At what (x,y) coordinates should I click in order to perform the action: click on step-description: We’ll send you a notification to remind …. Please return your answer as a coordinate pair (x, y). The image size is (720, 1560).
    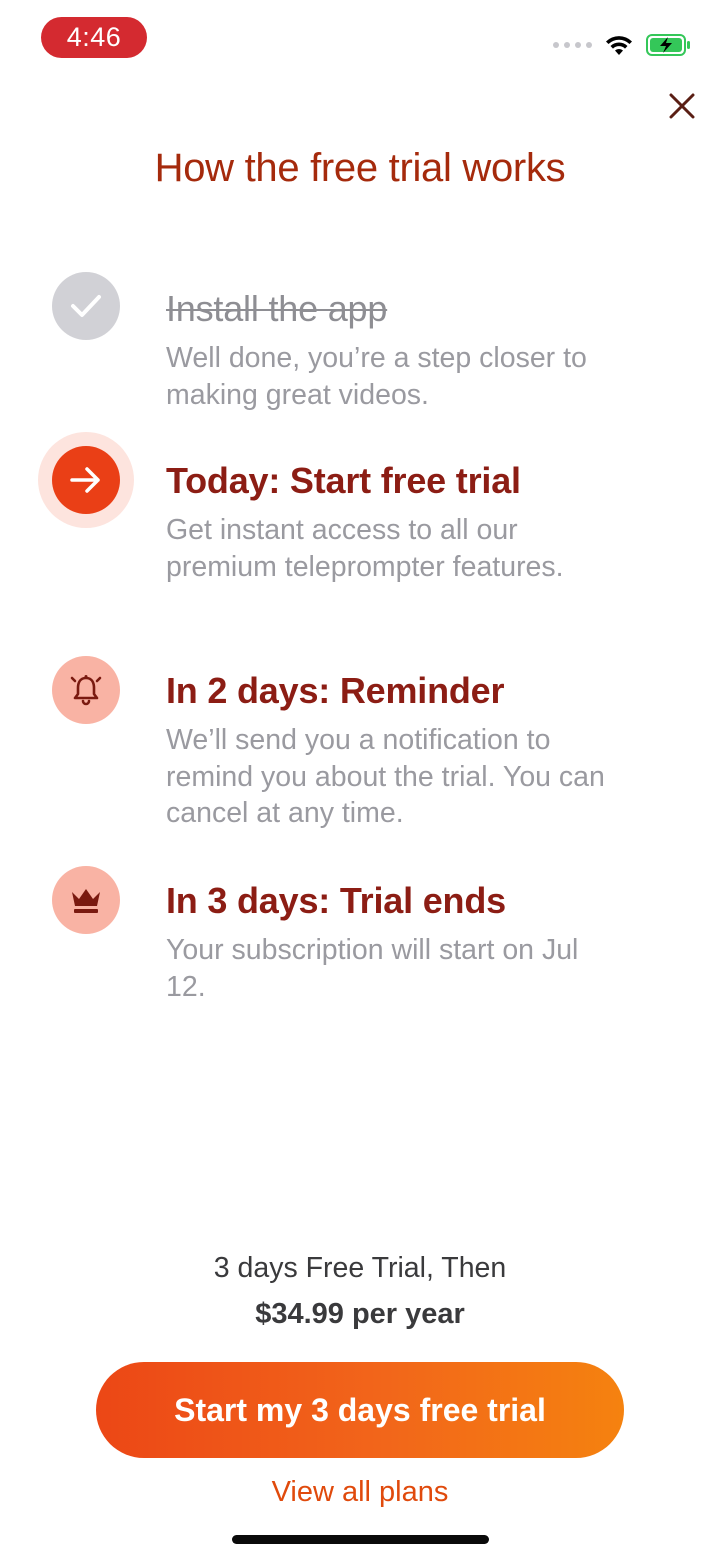
    Looking at the image, I should click on (385, 776).